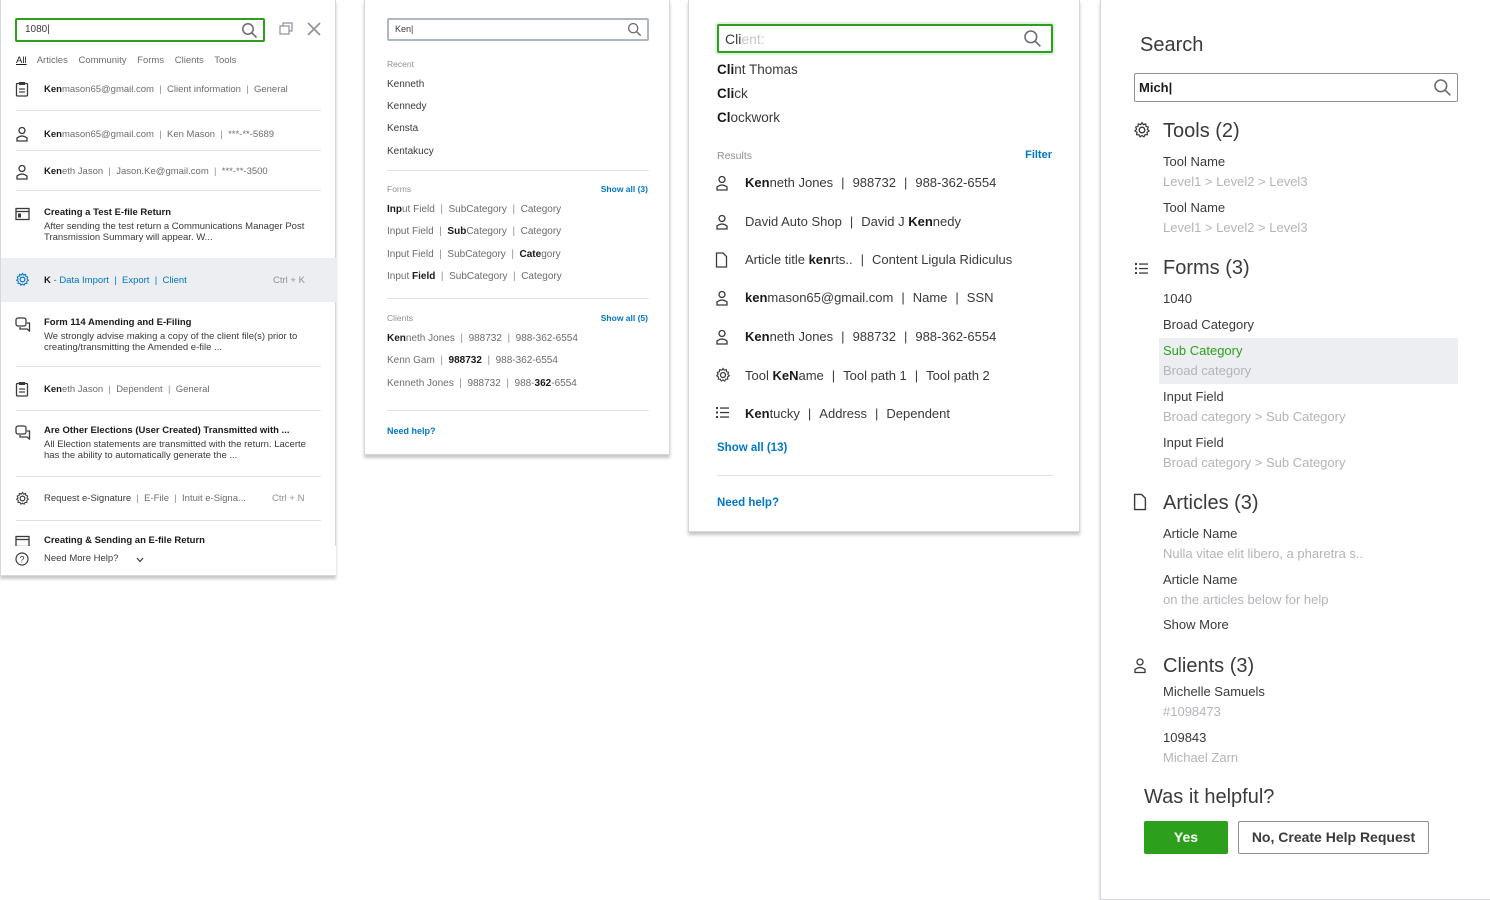 The width and height of the screenshot is (1490, 900). I want to click on article-result: Creating & Sending an E-file Return, so click(124, 540).